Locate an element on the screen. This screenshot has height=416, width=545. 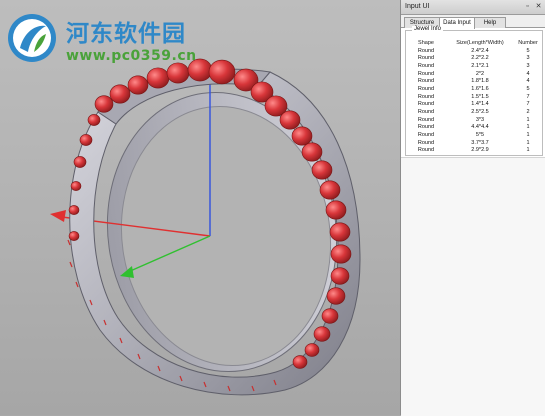
pin-icon: ▫ is located at coordinates (527, 6).